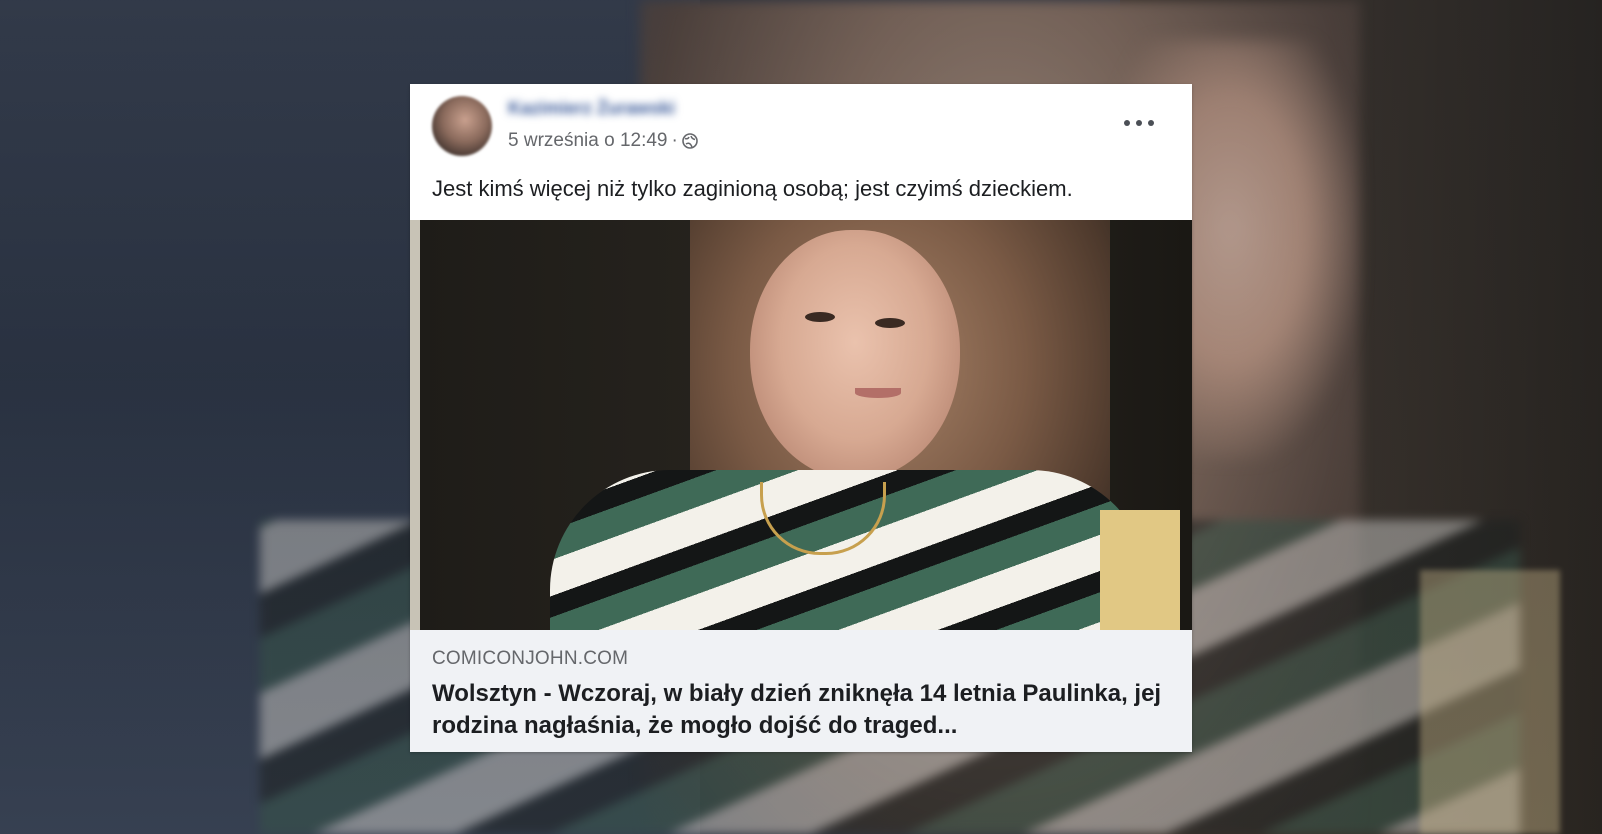  Describe the element at coordinates (591, 110) in the screenshot. I see `author-name: Kazimierz Żurawski` at that location.